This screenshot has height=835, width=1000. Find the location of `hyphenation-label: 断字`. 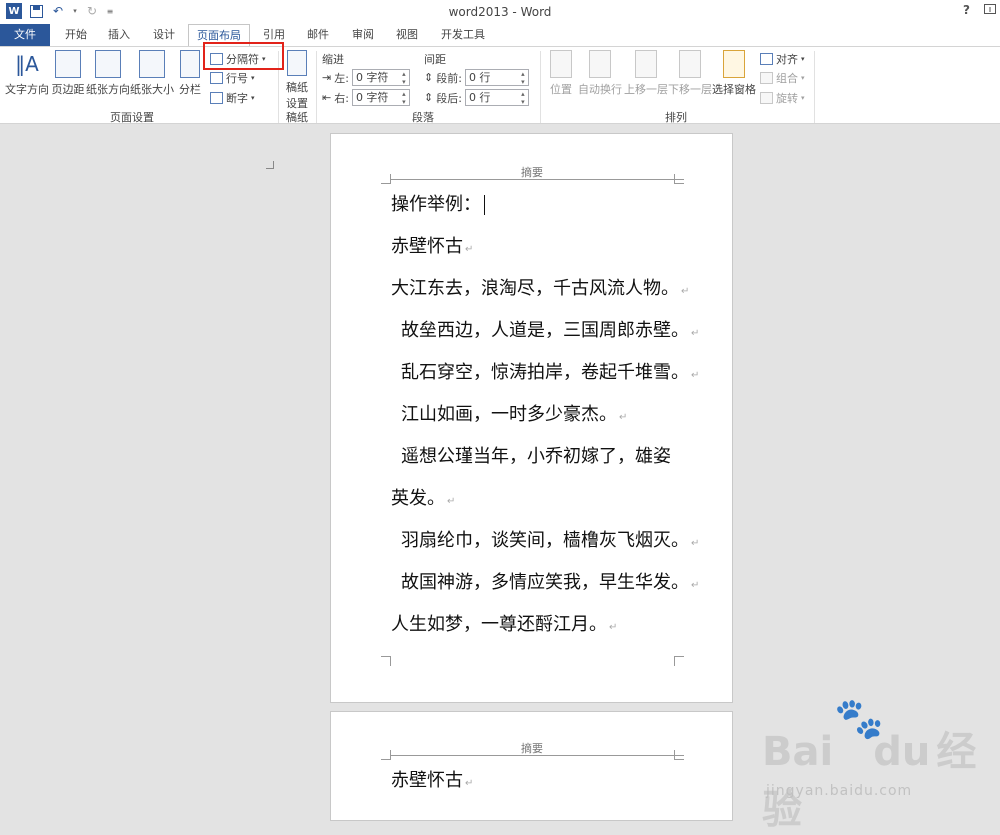

hyphenation-label: 断字 is located at coordinates (237, 98).